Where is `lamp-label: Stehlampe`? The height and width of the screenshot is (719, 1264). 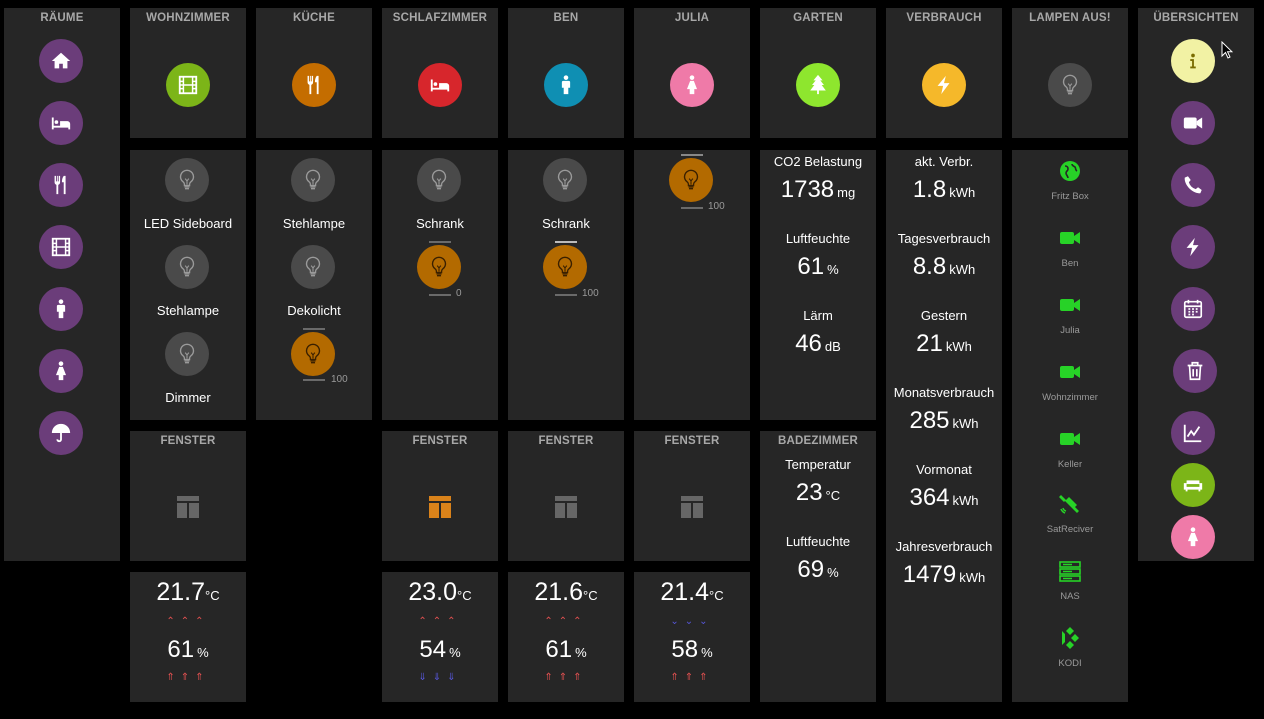 lamp-label: Stehlampe is located at coordinates (314, 223).